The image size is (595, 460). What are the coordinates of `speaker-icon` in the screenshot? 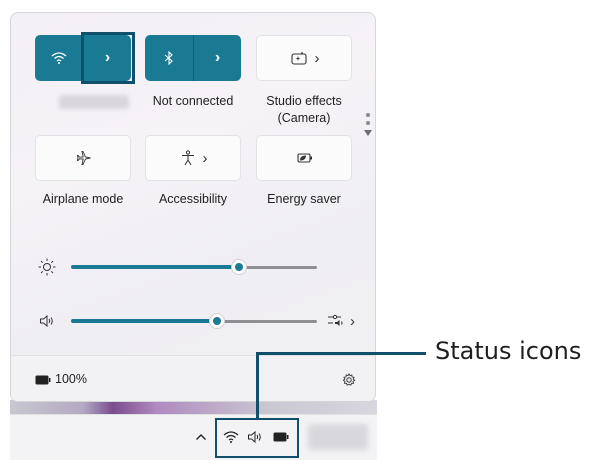 It's located at (47, 321).